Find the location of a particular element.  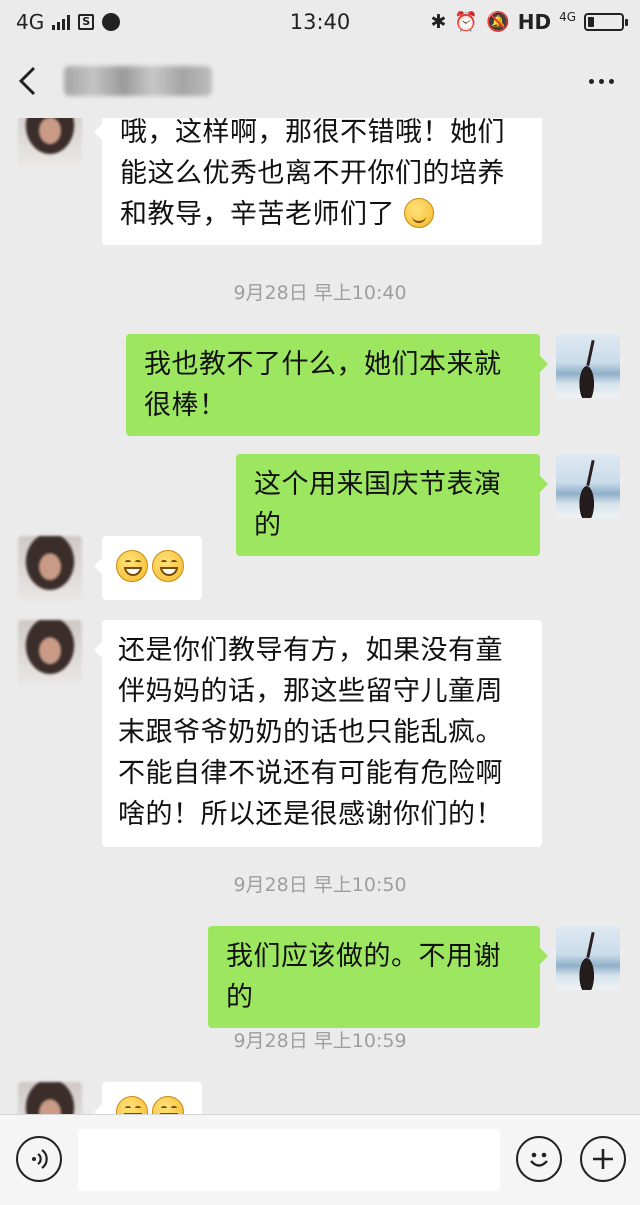

message-text: 哦，这样啊，那很不错哦！她们能这么优秀也离不开你们的培养和教导，辛苦老师们了 is located at coordinates (312, 174).